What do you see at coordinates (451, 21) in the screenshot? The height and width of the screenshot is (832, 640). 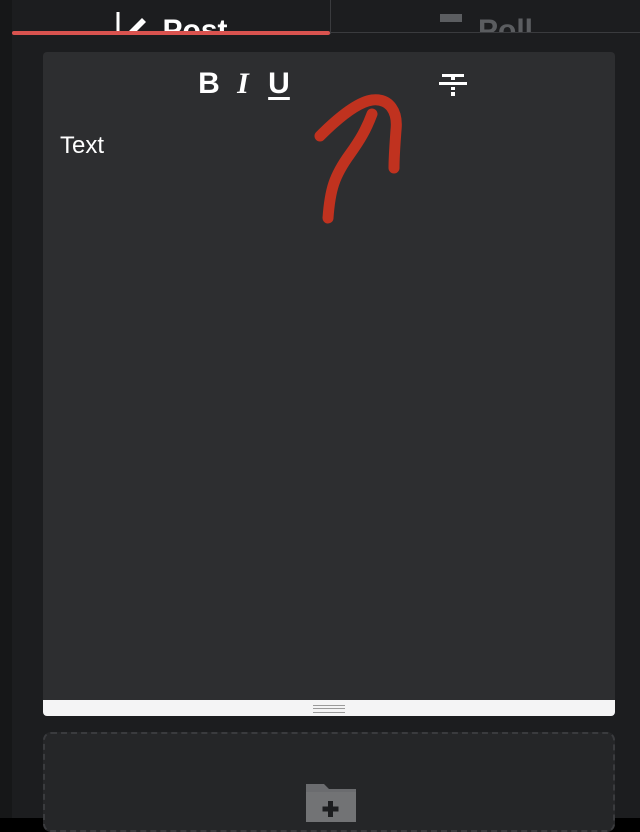 I see `poll-icon` at bounding box center [451, 21].